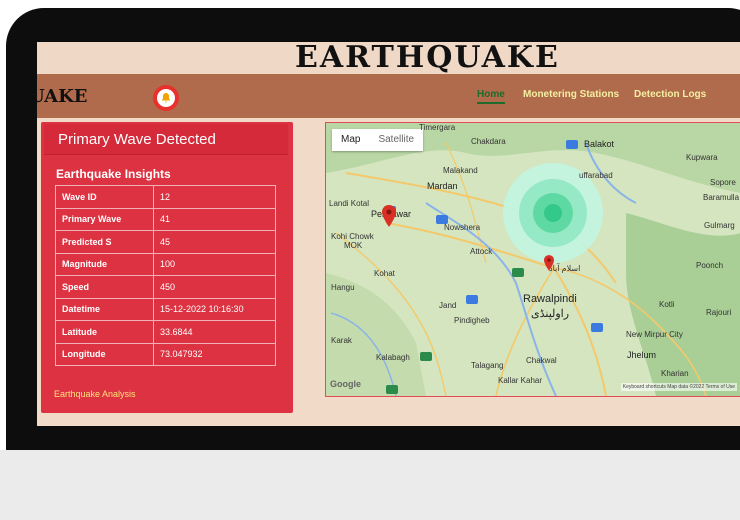 The width and height of the screenshot is (740, 520). Describe the element at coordinates (550, 314) in the screenshot. I see `map-label: راولپنڈی` at that location.